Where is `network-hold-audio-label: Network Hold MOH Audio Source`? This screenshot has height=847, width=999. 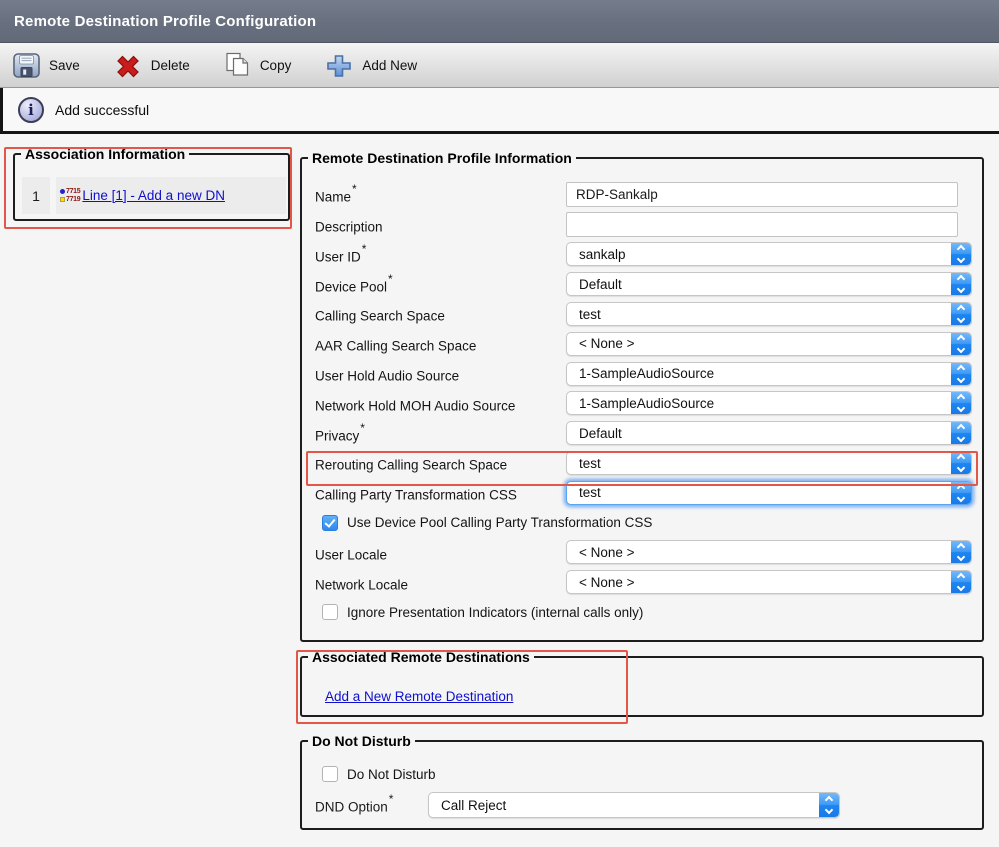
network-hold-audio-label: Network Hold MOH Audio Source is located at coordinates (415, 406).